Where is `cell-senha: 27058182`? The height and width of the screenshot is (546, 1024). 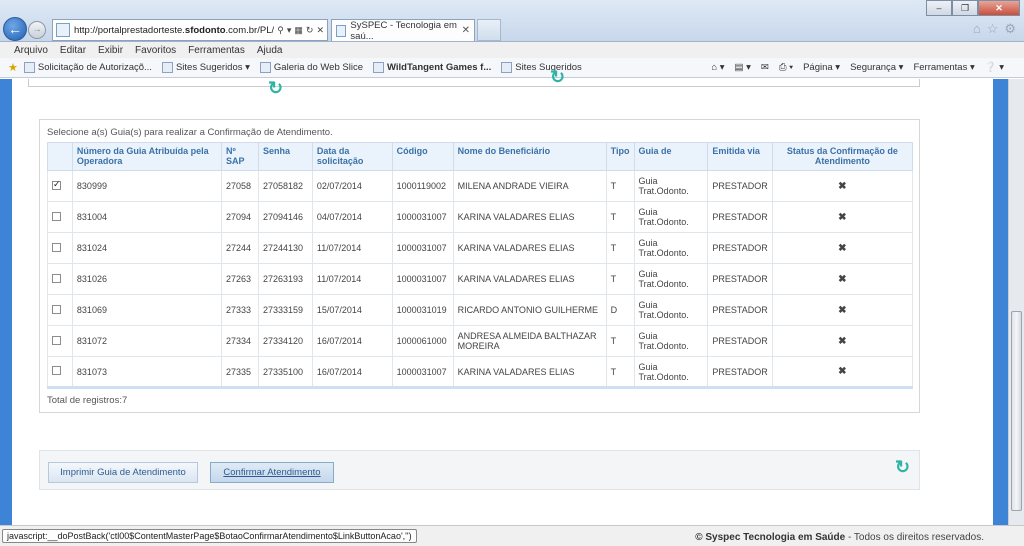
cell-senha: 27058182 is located at coordinates (285, 186).